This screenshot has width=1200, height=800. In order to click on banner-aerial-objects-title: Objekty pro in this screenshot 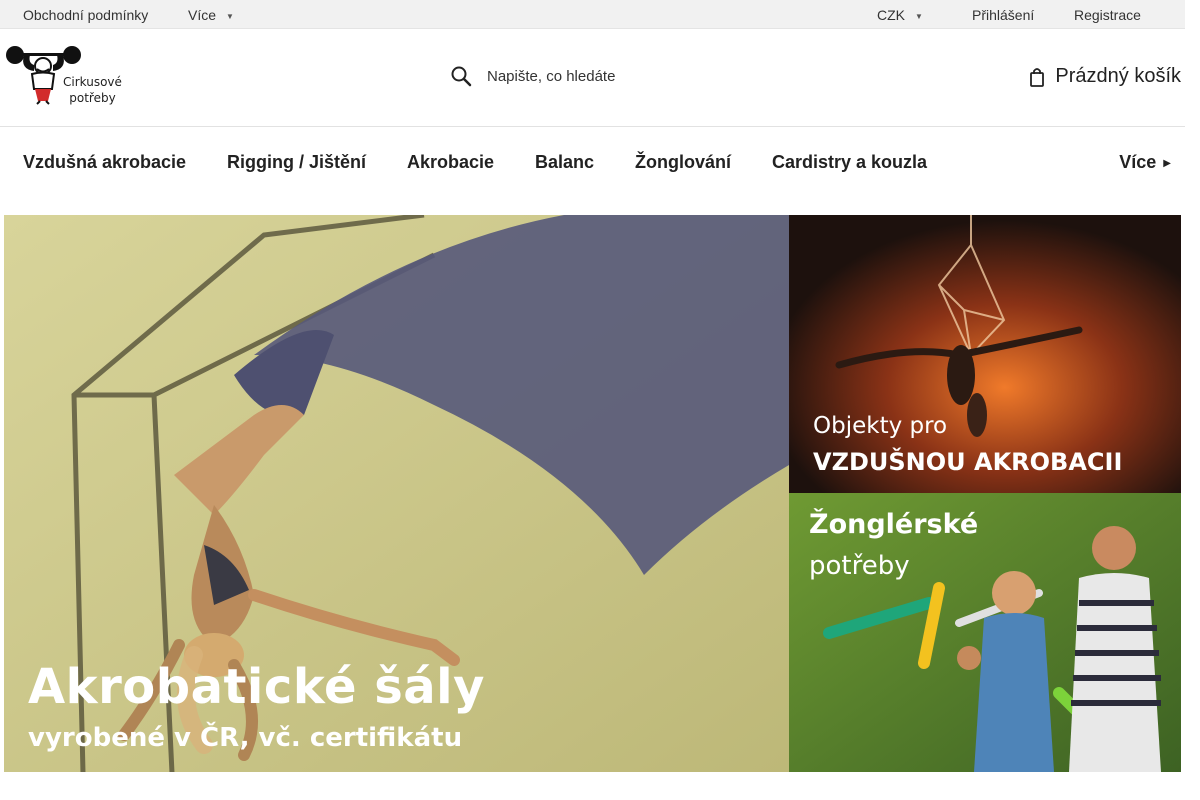, I will do `click(880, 426)`.